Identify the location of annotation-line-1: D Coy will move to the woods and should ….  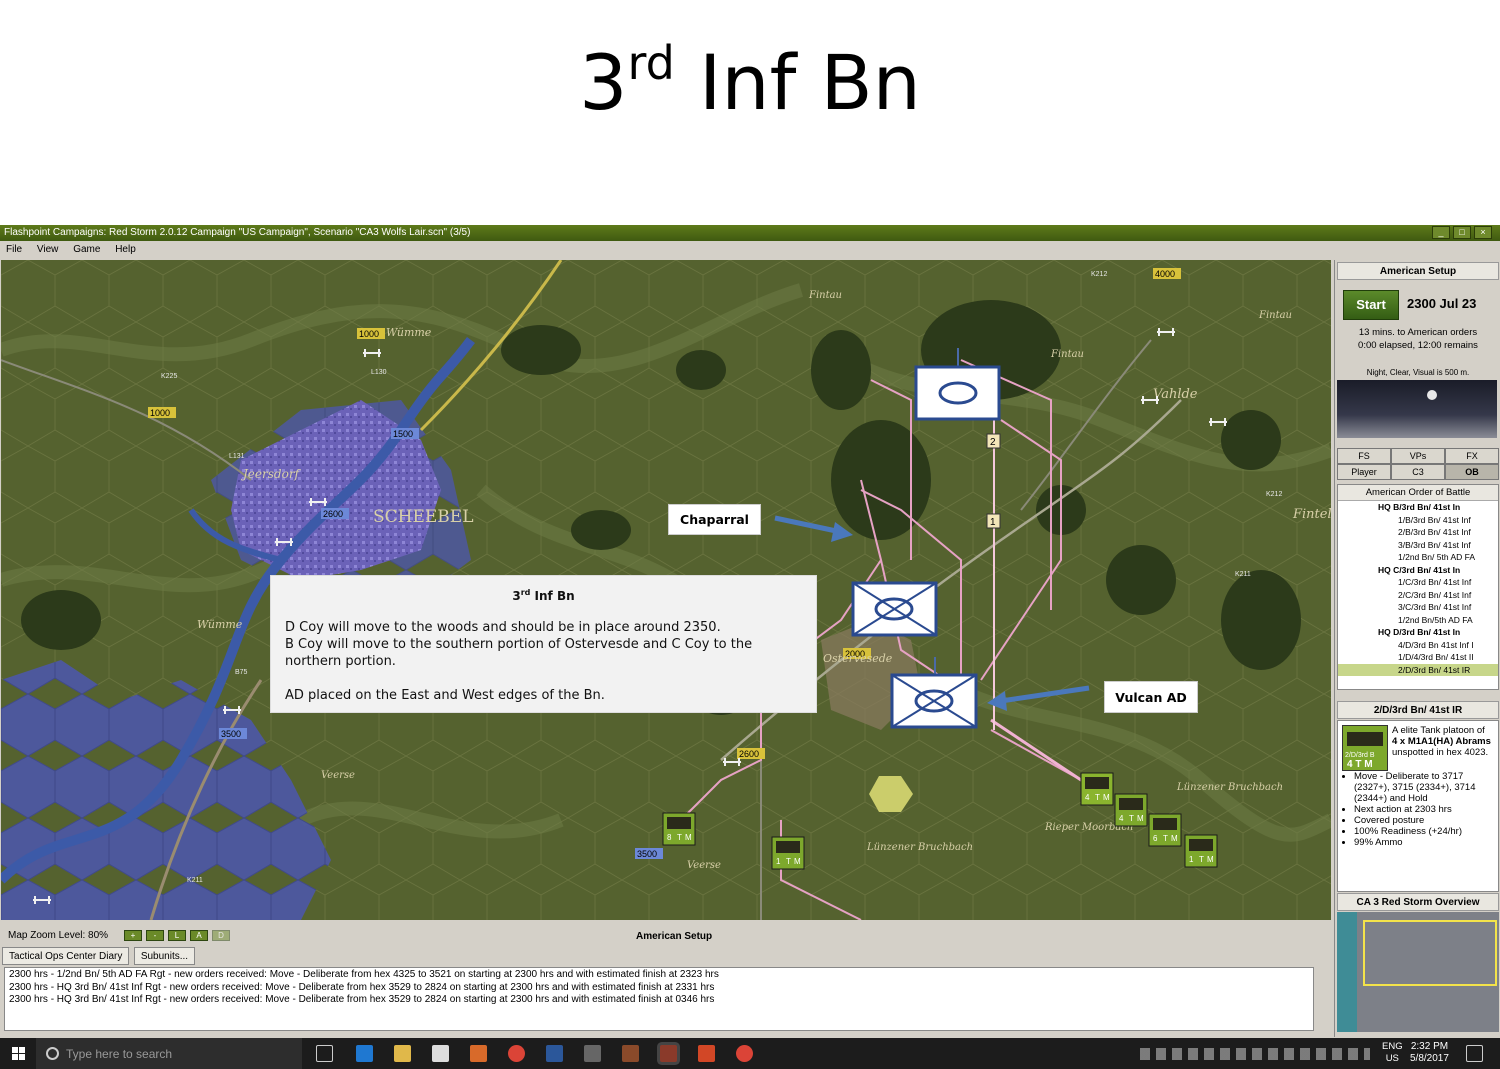
(503, 627).